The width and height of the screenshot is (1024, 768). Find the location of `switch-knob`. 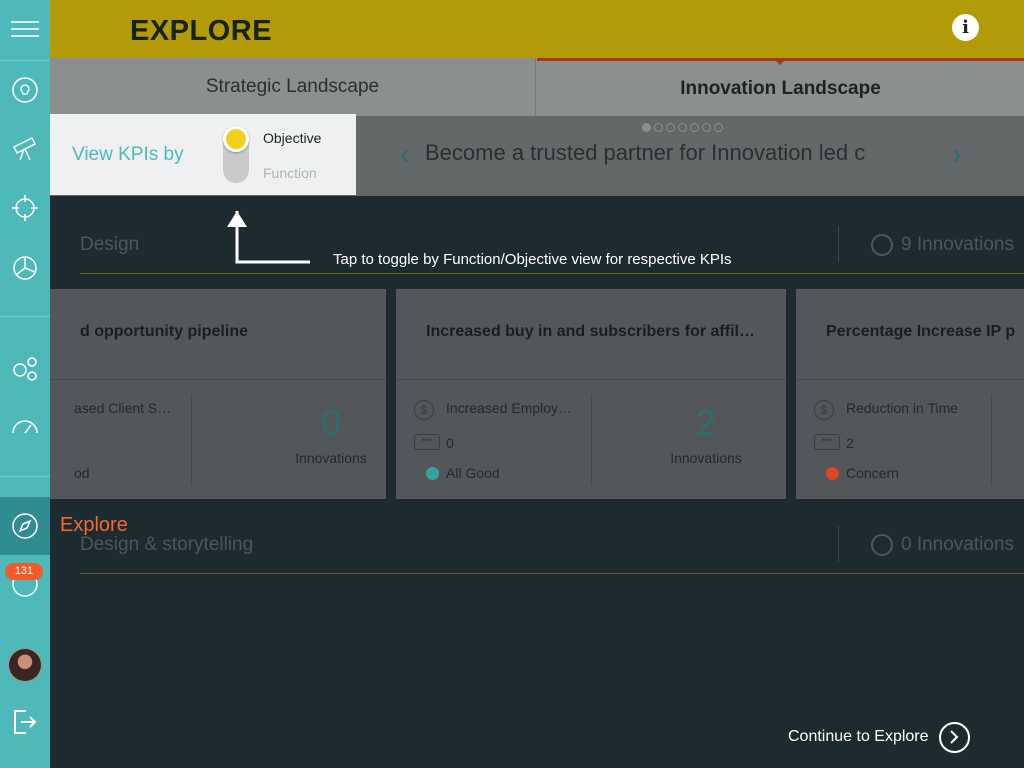

switch-knob is located at coordinates (236, 139).